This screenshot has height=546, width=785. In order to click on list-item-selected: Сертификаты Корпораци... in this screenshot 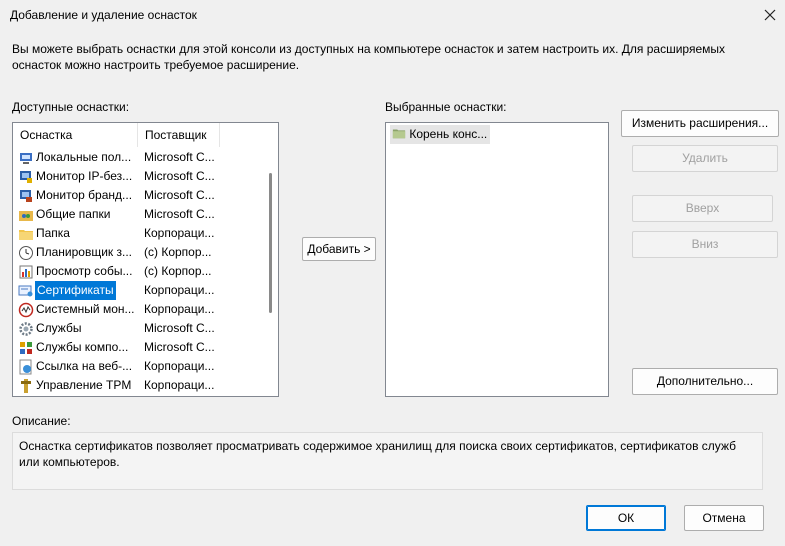, I will do `click(138, 290)`.